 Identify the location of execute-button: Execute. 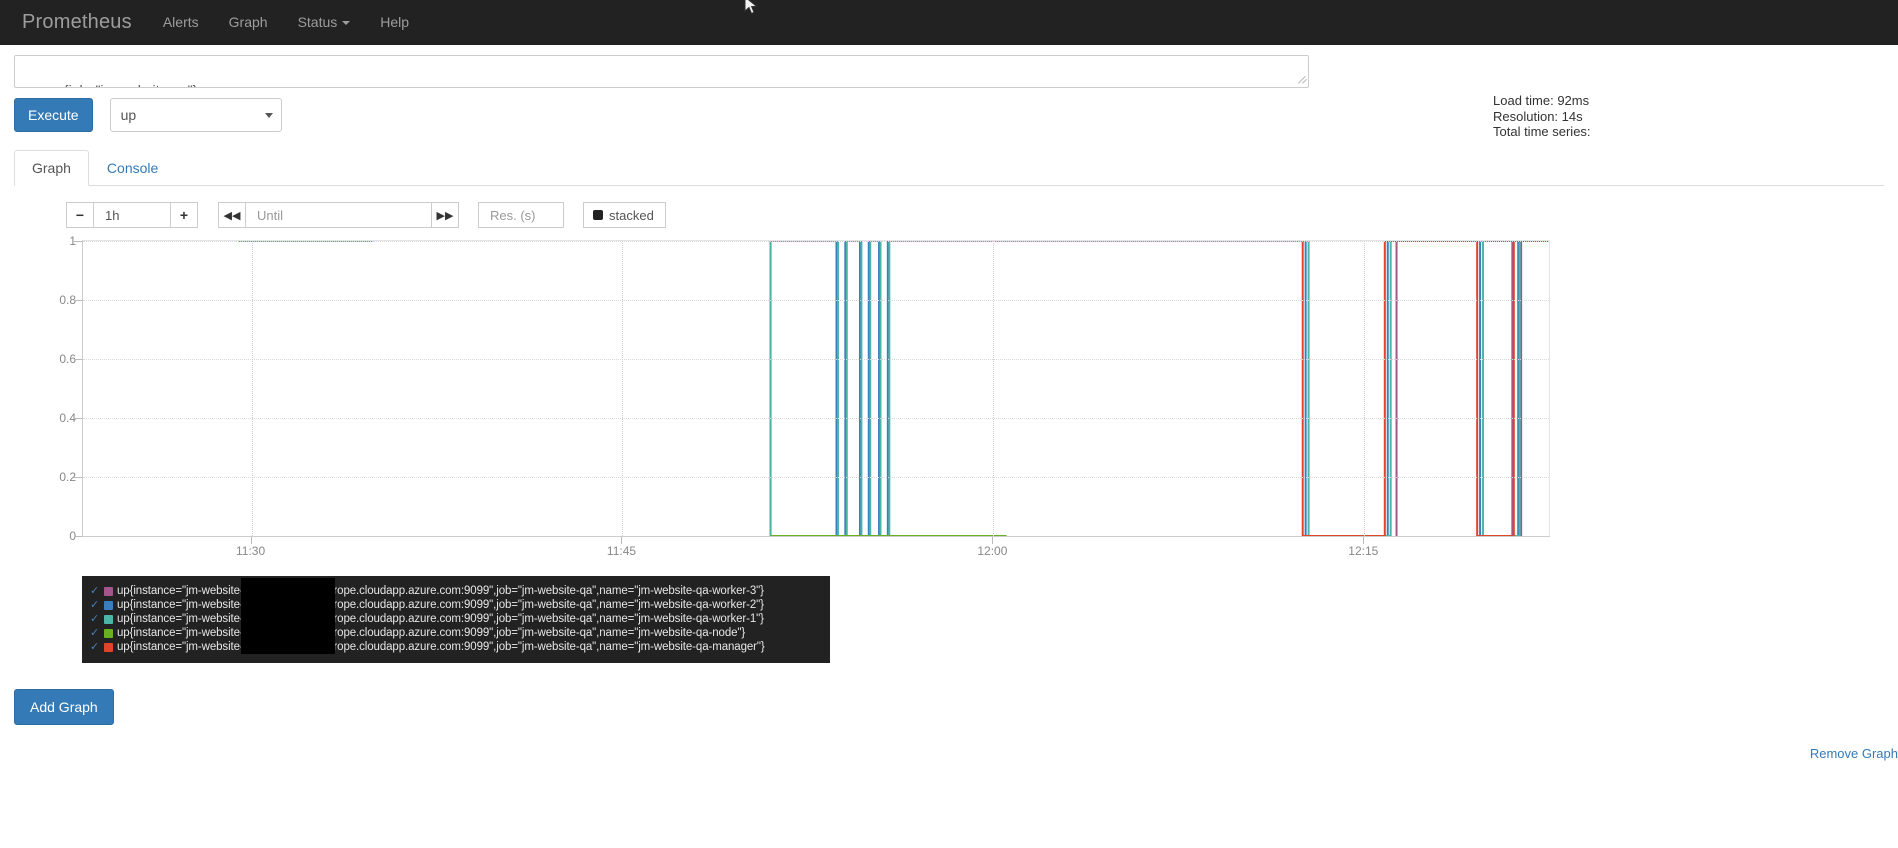
(53, 115).